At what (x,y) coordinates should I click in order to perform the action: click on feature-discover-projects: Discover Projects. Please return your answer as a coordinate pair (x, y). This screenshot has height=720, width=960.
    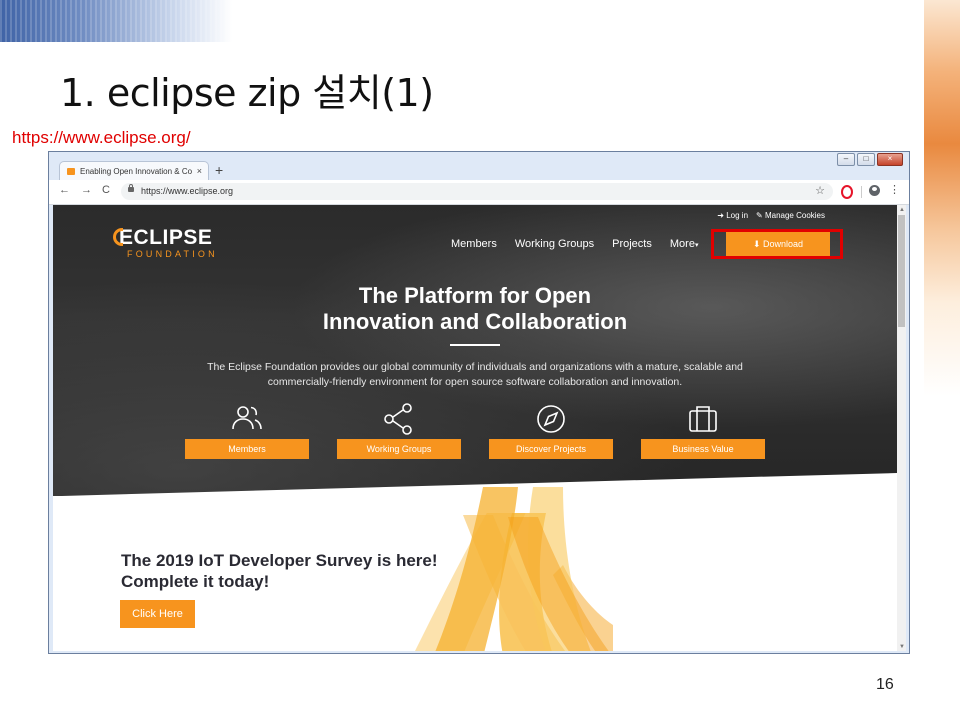
    Looking at the image, I should click on (551, 431).